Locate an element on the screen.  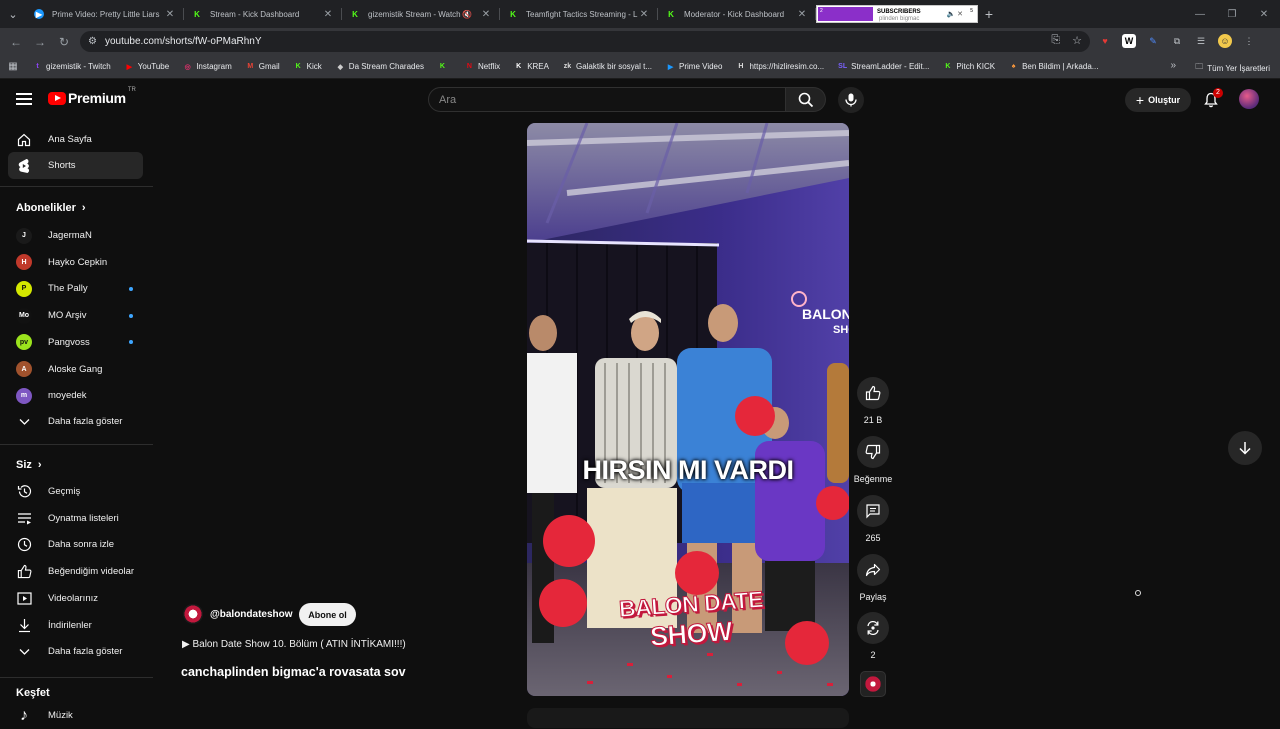
sidebar-subscription-item: A Aloske Gang is located at coordinates (75, 369).